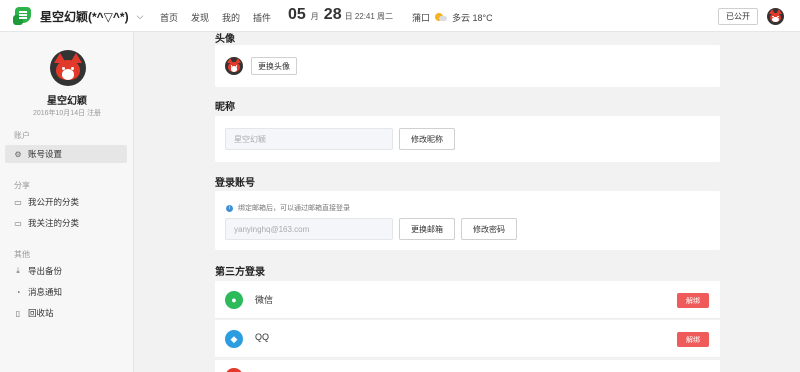  Describe the element at coordinates (200, 17) in the screenshot. I see `nav-discover: 发现` at that location.